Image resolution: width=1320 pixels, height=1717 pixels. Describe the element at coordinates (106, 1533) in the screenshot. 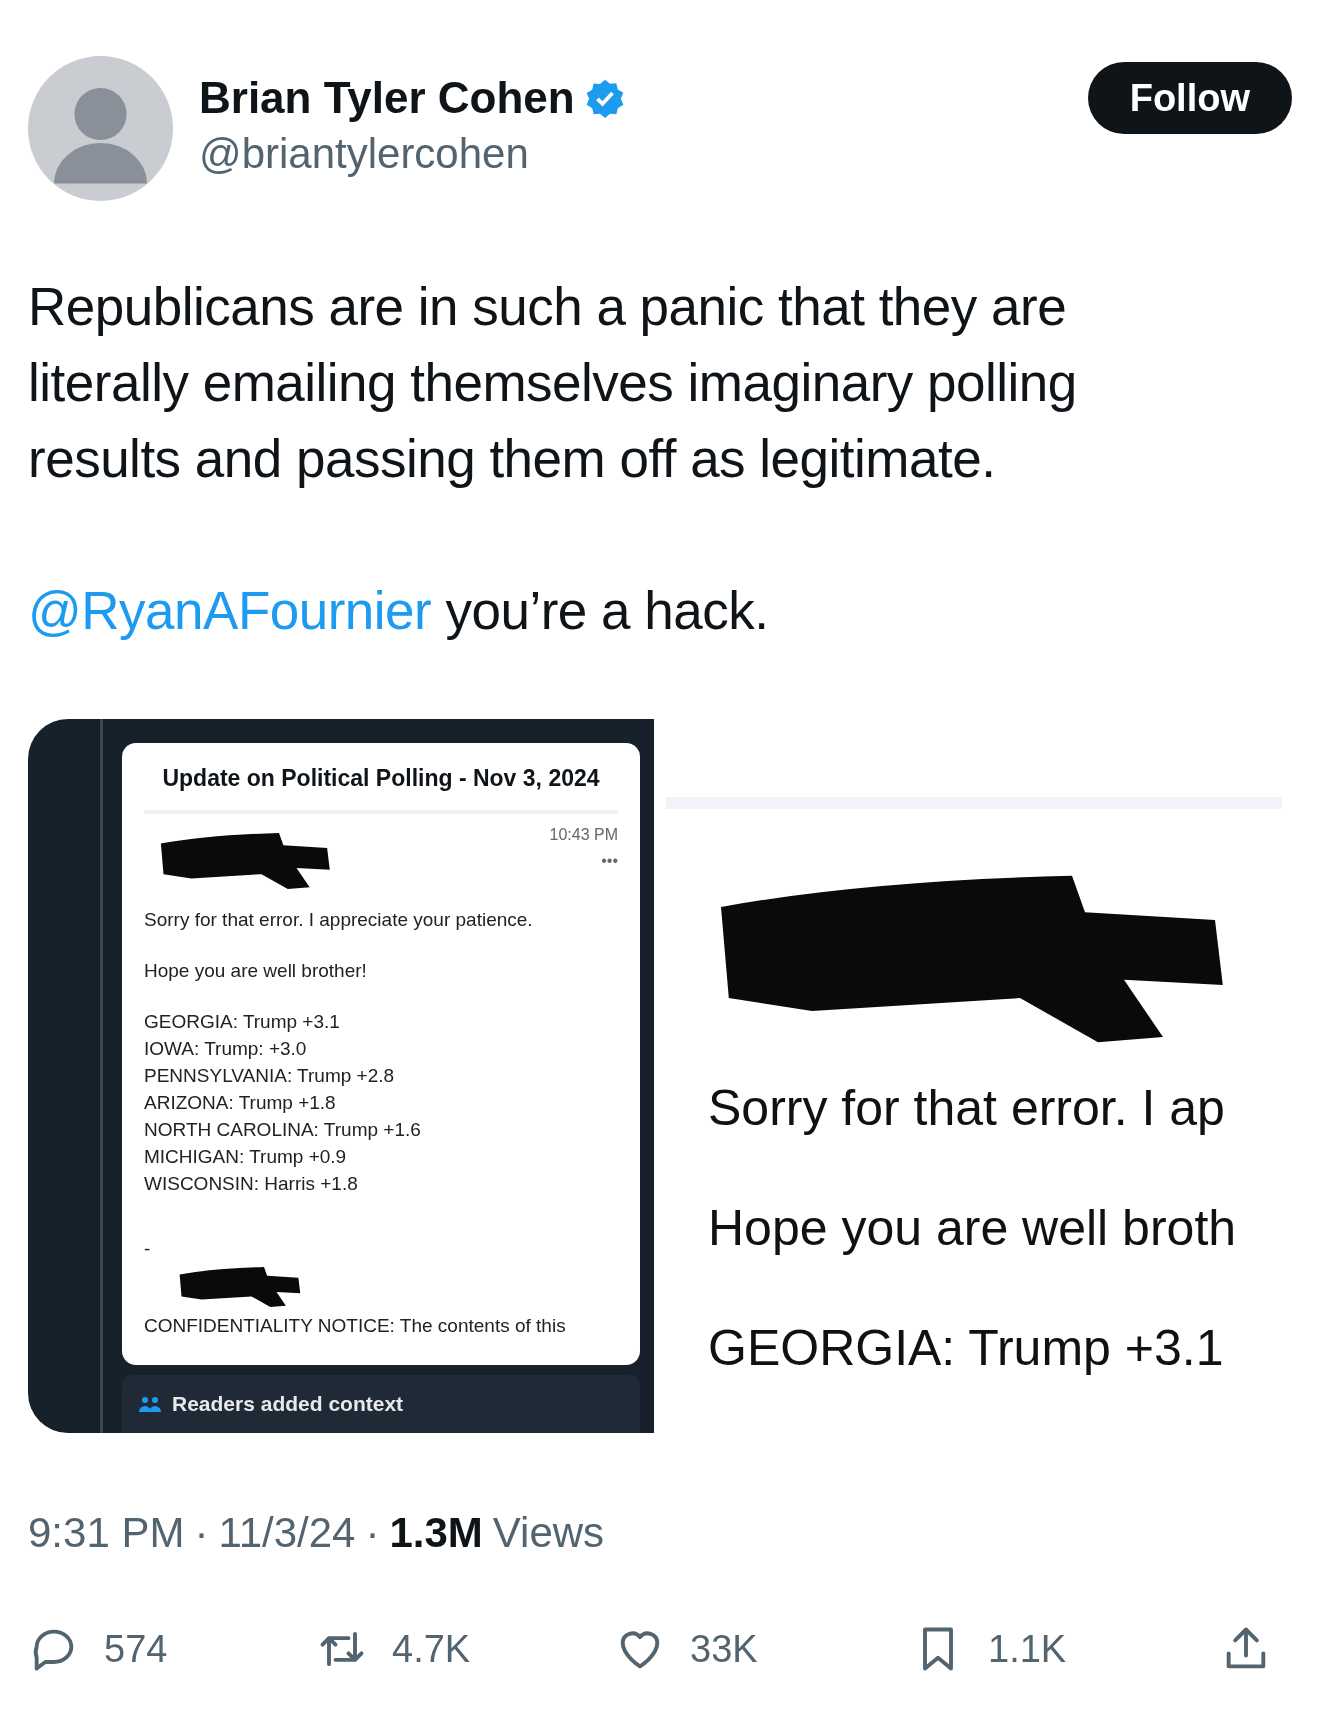

I see `post-time: 9:31 PM` at that location.